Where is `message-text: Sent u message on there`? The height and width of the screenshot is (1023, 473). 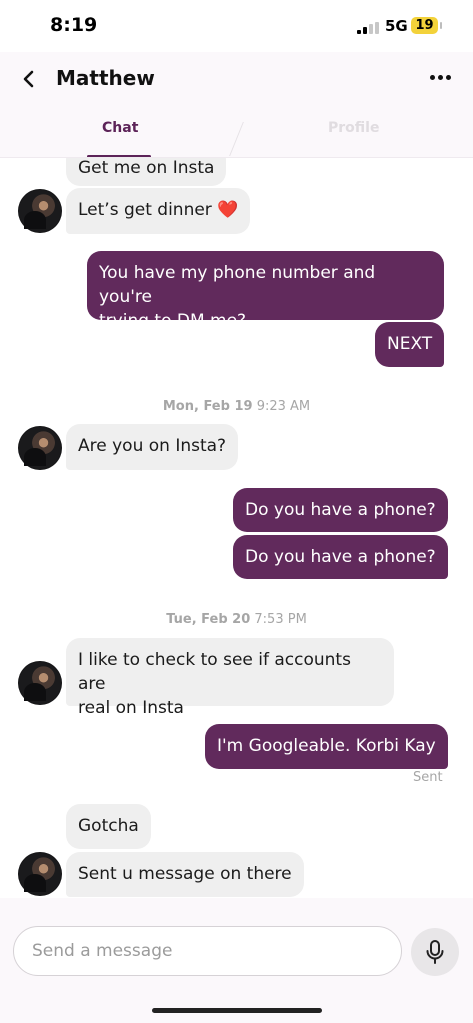
message-text: Sent u message on there is located at coordinates (185, 874).